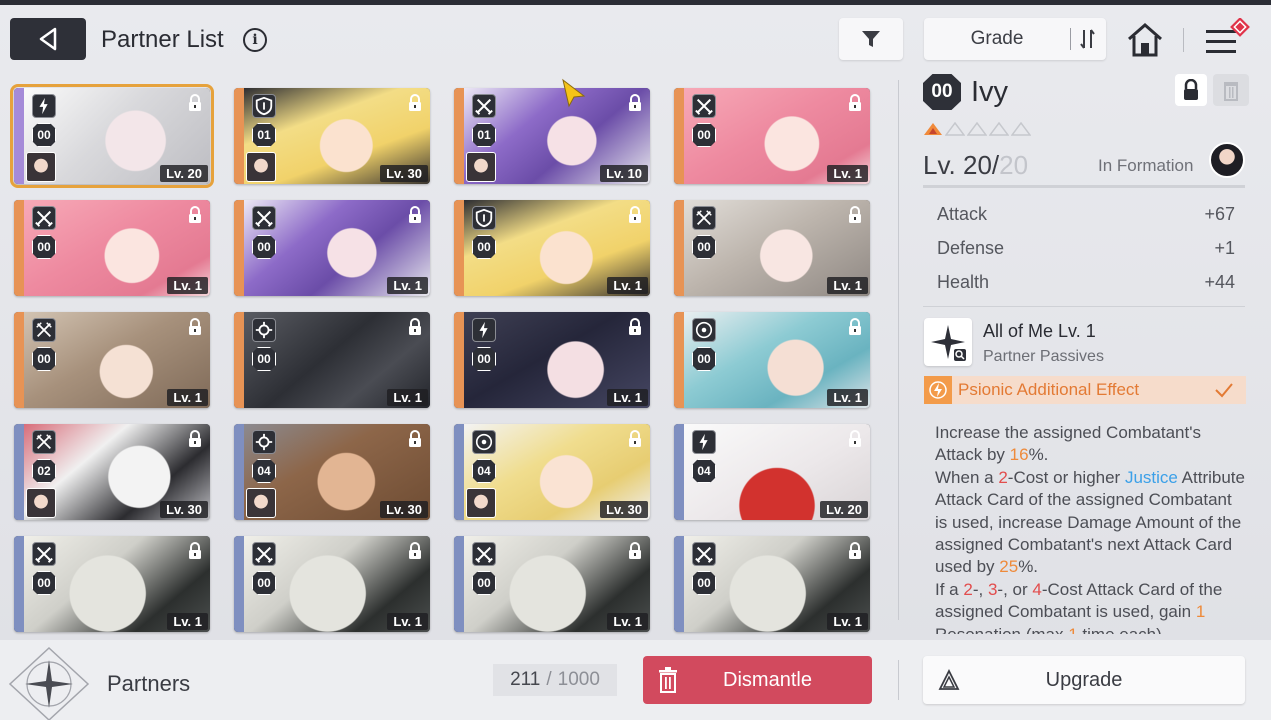 The image size is (1271, 720). Describe the element at coordinates (949, 680) in the screenshot. I see `upgrade-triangle-icon` at that location.